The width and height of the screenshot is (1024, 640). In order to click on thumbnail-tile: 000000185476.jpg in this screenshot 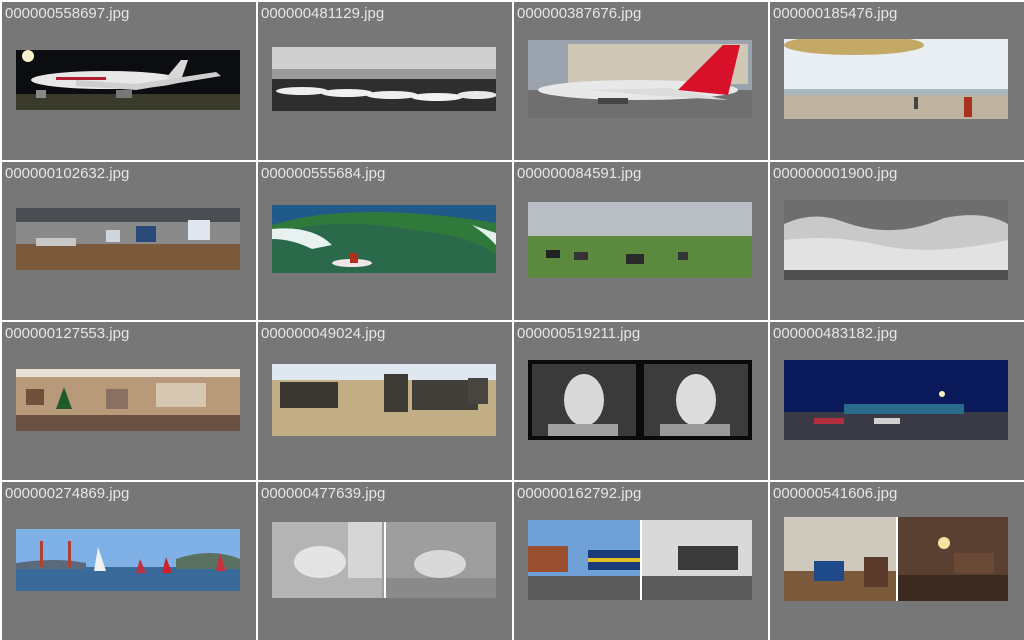, I will do `click(897, 81)`.